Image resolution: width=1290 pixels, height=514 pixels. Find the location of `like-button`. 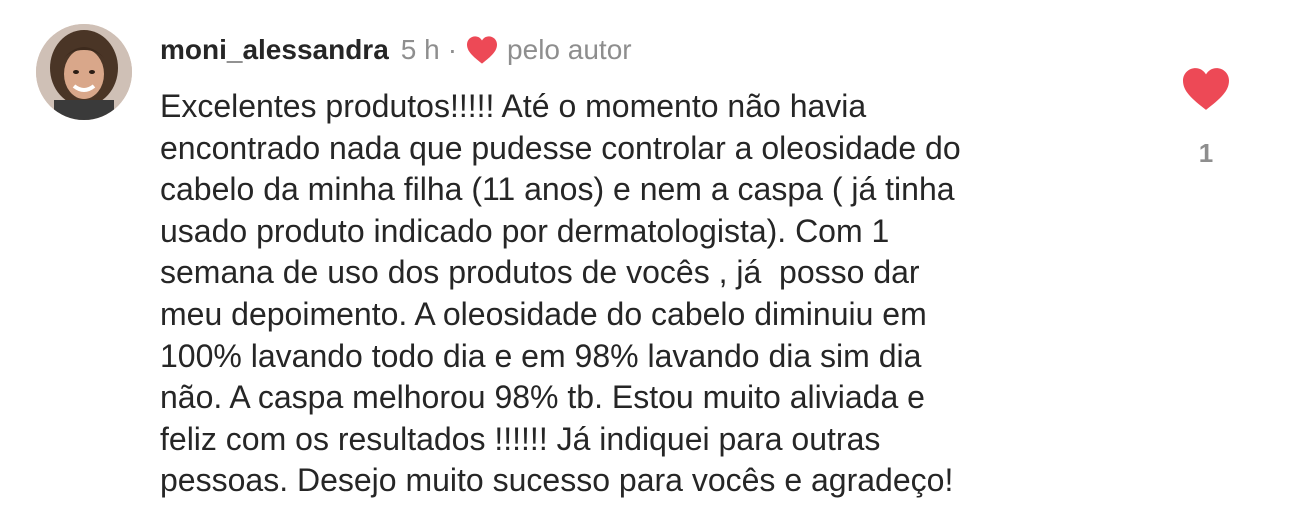

like-button is located at coordinates (1206, 89).